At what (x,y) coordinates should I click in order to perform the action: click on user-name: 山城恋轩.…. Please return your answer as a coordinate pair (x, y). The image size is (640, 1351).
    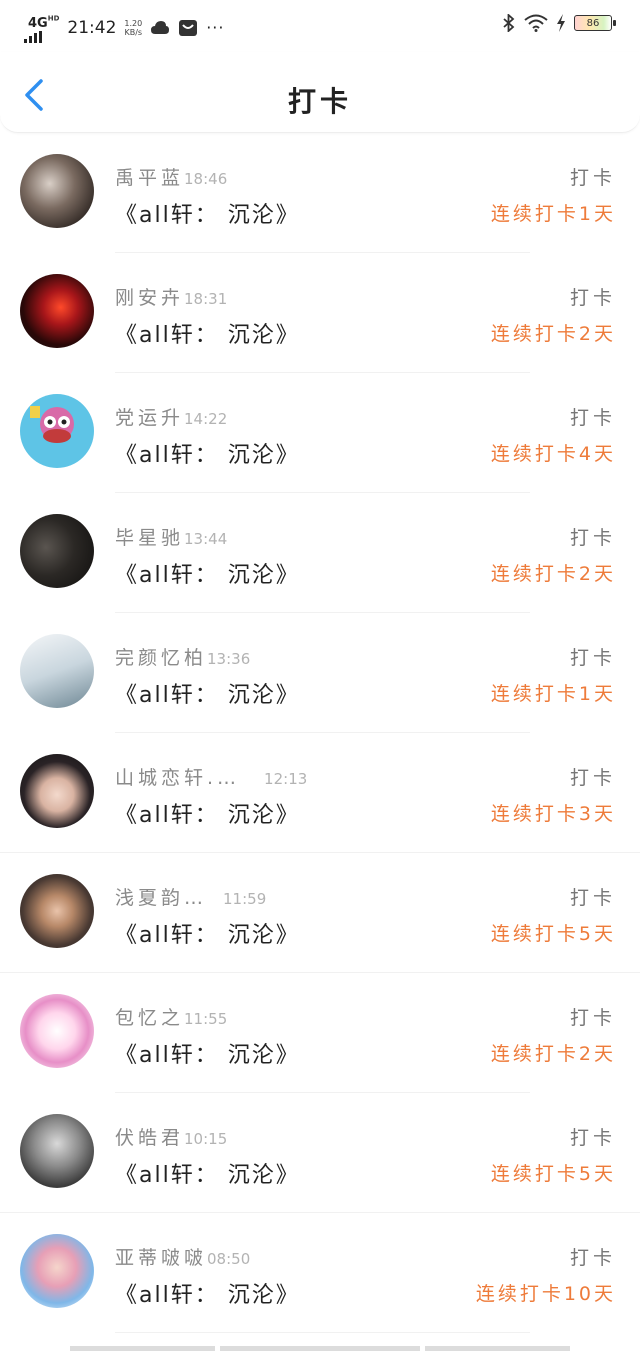
    Looking at the image, I should click on (178, 778).